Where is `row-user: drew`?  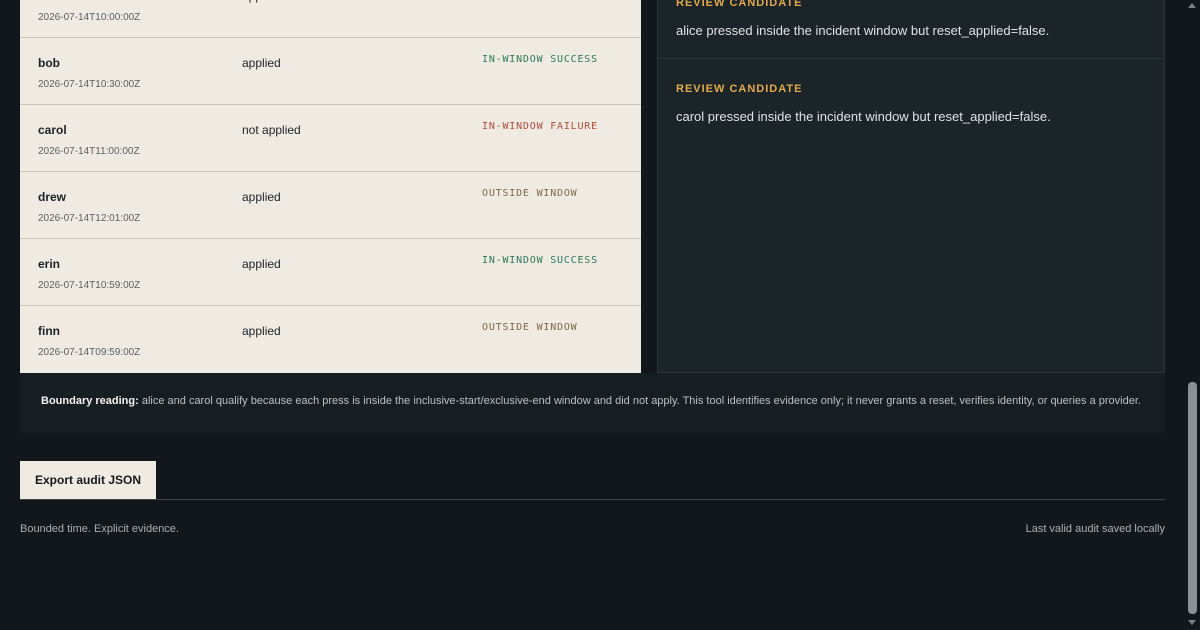 row-user: drew is located at coordinates (52, 197).